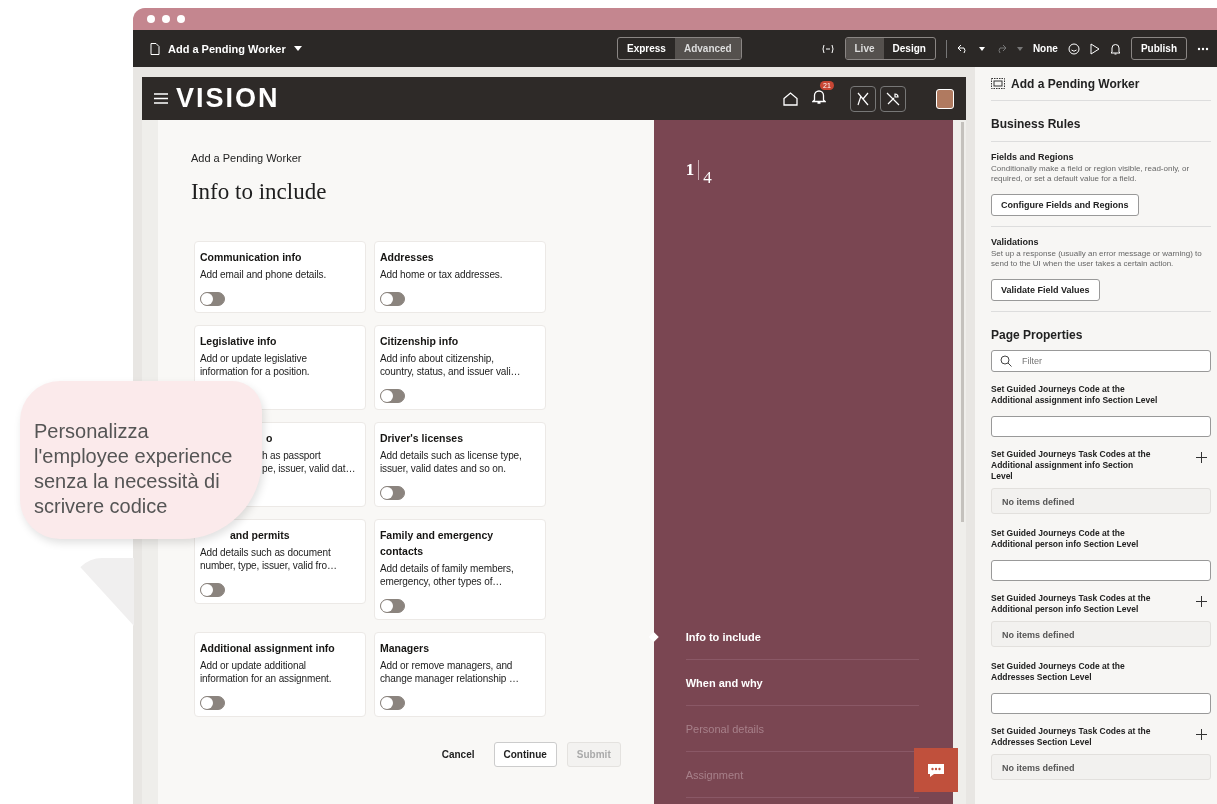 The height and width of the screenshot is (804, 1217). I want to click on card-title: Driver's licenses, so click(421, 438).